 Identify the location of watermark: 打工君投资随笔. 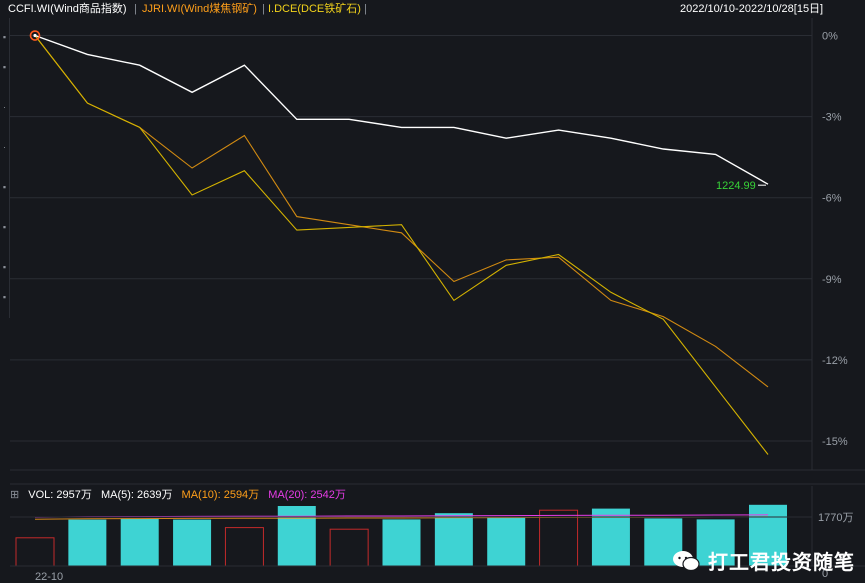
(763, 560).